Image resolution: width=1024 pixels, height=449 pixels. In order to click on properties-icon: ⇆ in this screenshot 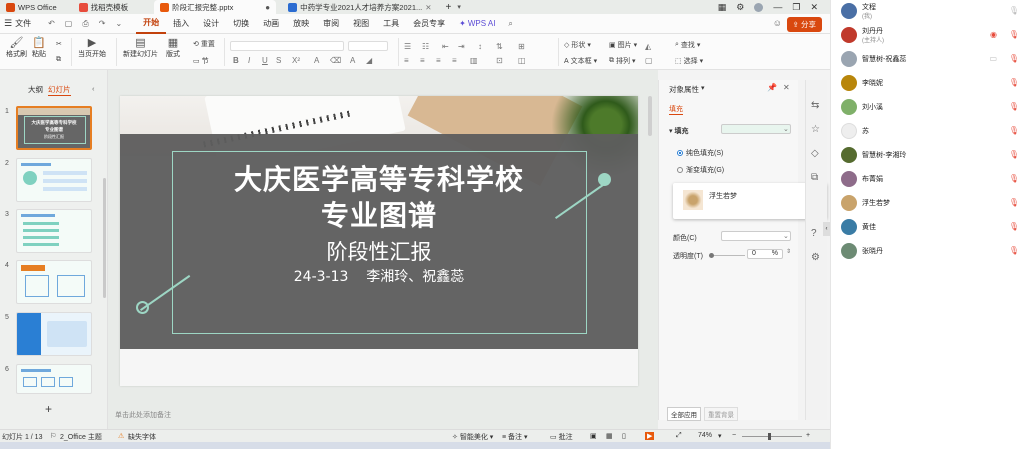, I will do `click(815, 105)`.